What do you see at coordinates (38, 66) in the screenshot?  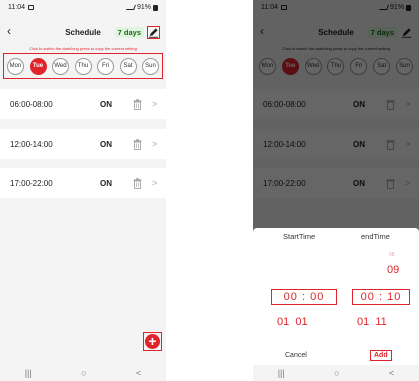 I see `day-tue: Tue` at bounding box center [38, 66].